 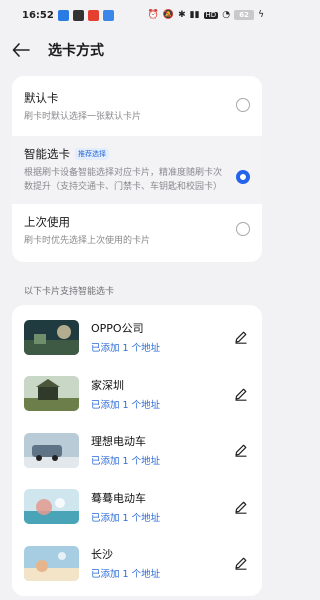 What do you see at coordinates (261, 14) in the screenshot?
I see `charging-icon: ϟ` at bounding box center [261, 14].